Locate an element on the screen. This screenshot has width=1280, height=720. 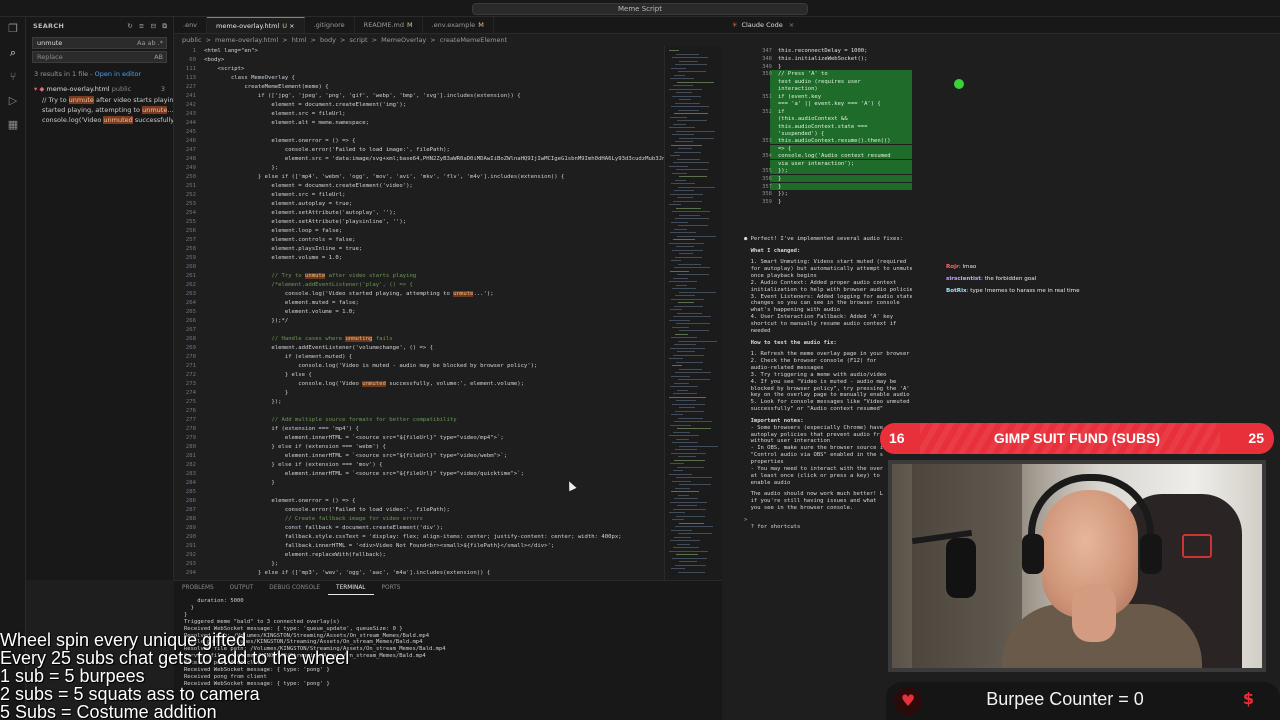
minimap is located at coordinates (693, 313).